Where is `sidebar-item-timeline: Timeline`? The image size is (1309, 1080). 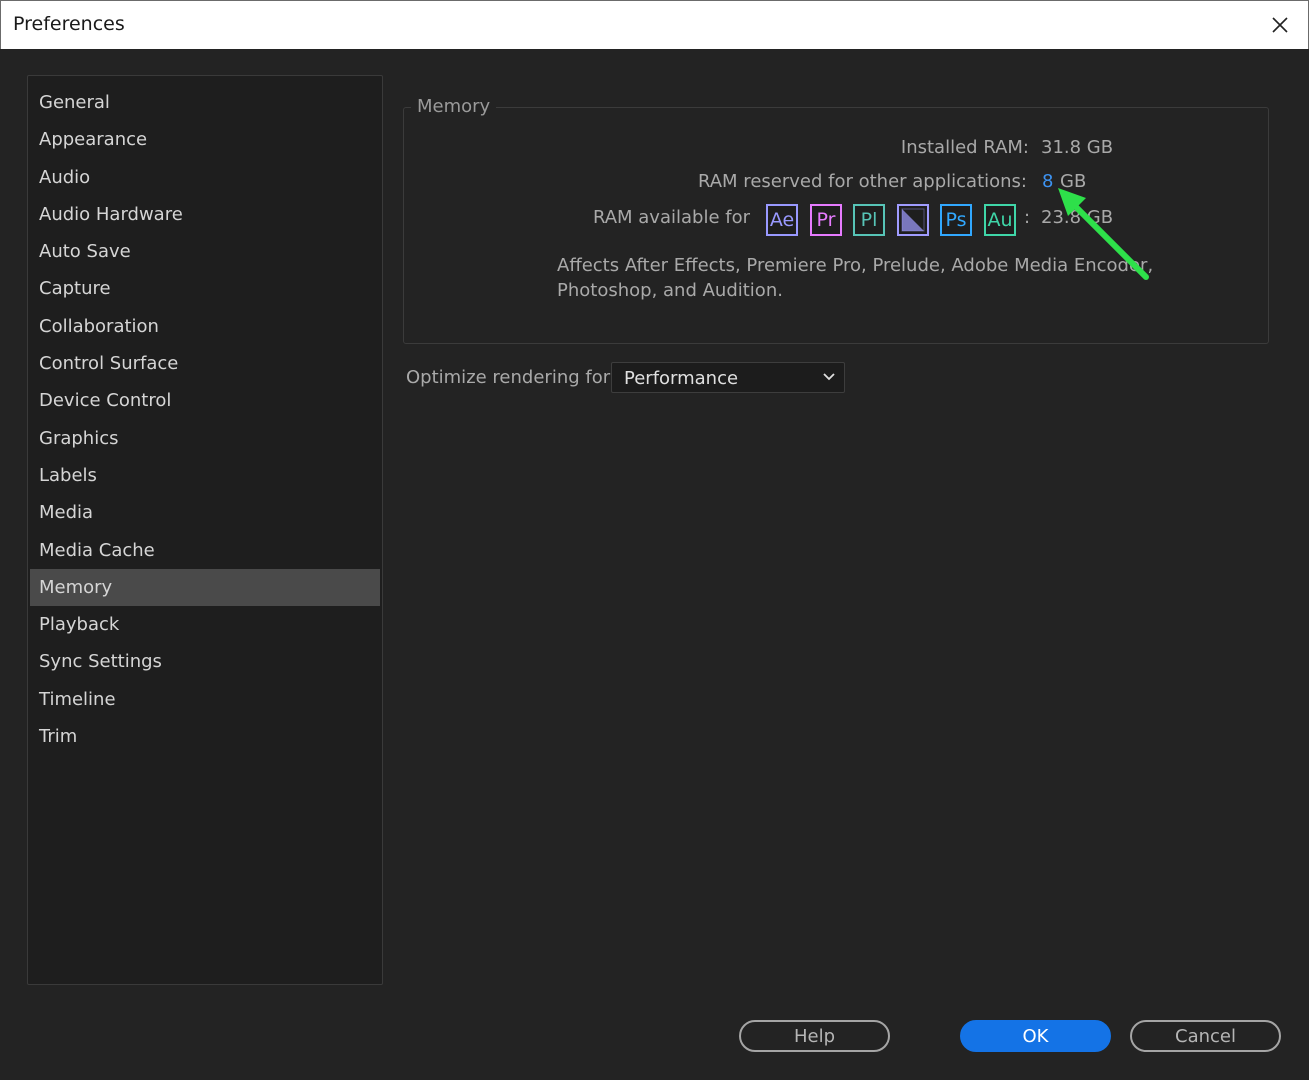
sidebar-item-timeline: Timeline is located at coordinates (205, 699).